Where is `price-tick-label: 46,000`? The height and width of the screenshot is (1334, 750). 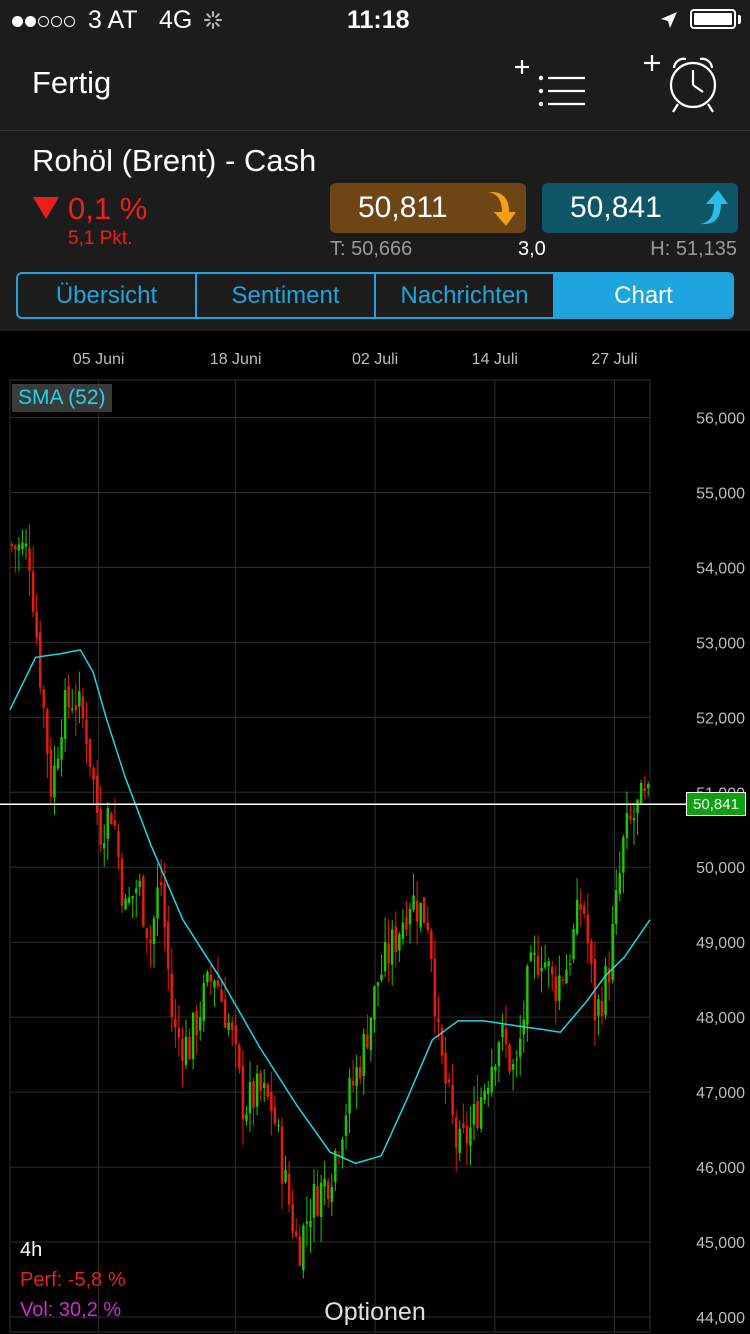
price-tick-label: 46,000 is located at coordinates (720, 1168).